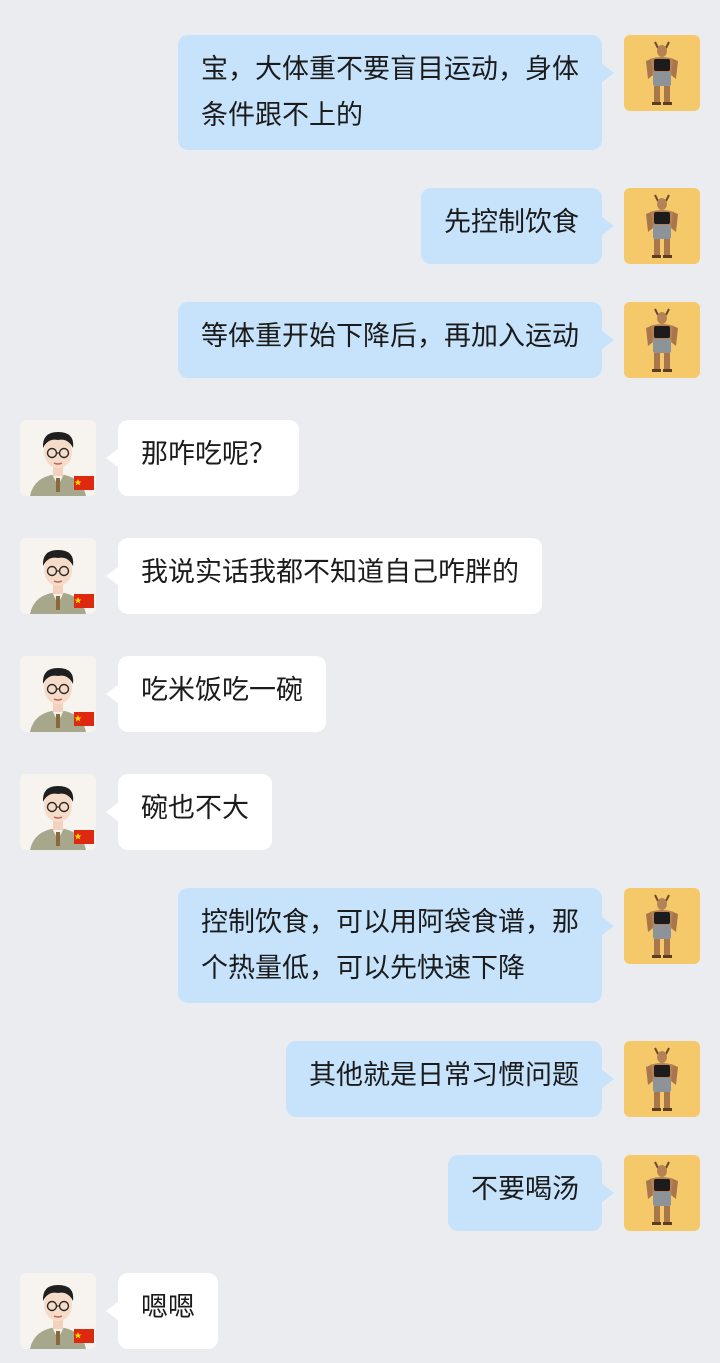 The height and width of the screenshot is (1363, 720). I want to click on message-bubble: 我说实话我都不知道自己咋胖的, so click(324, 576).